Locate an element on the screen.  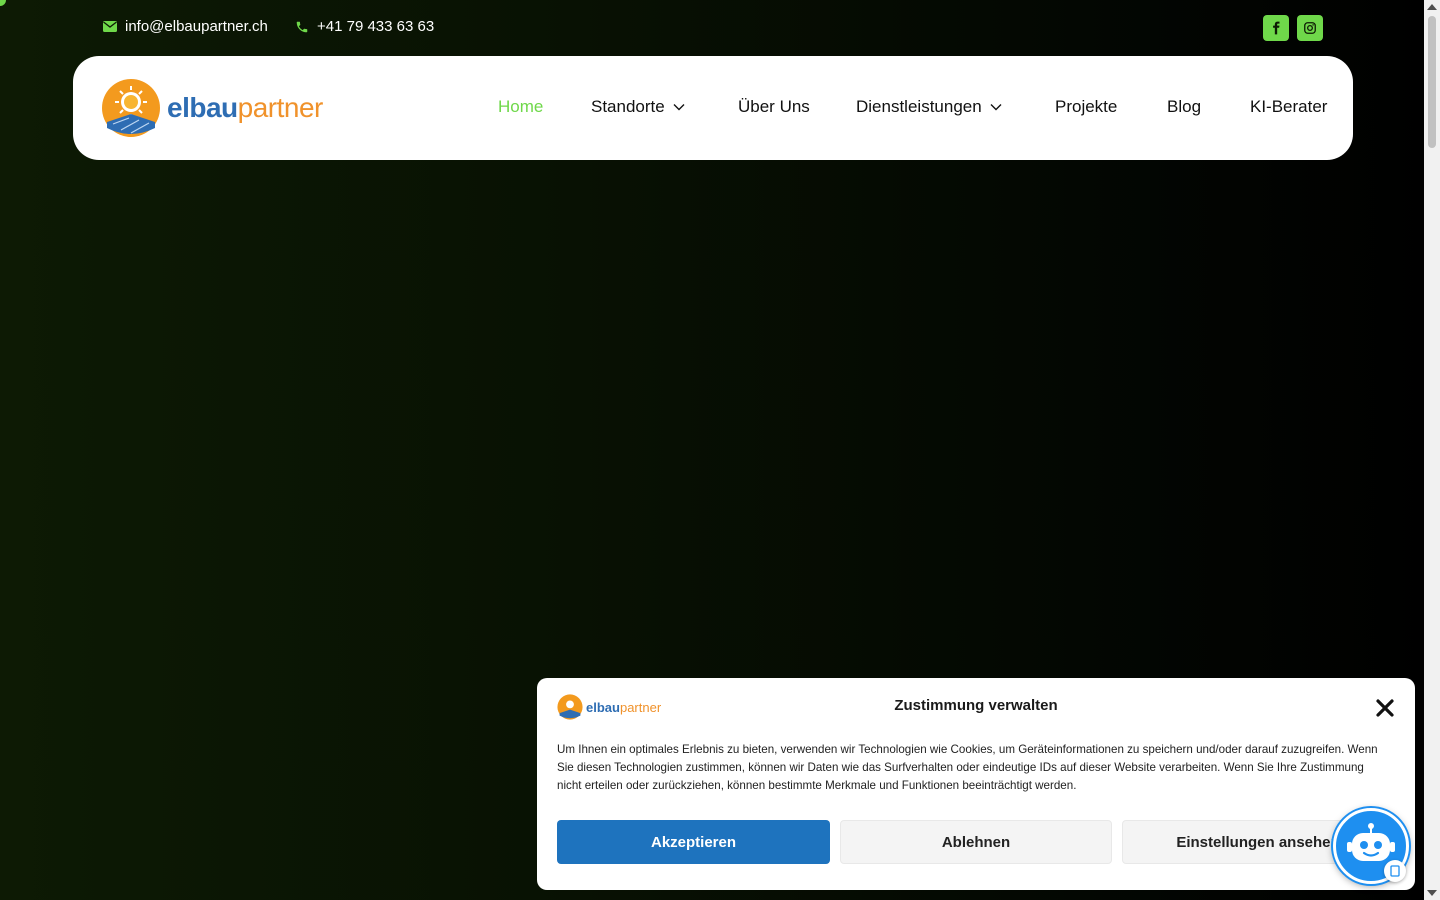
nav-projekte-label: Projekte is located at coordinates (1086, 106).